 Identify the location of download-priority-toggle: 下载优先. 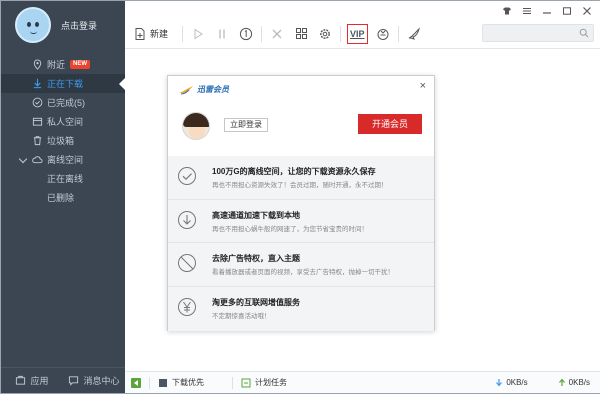
(188, 382).